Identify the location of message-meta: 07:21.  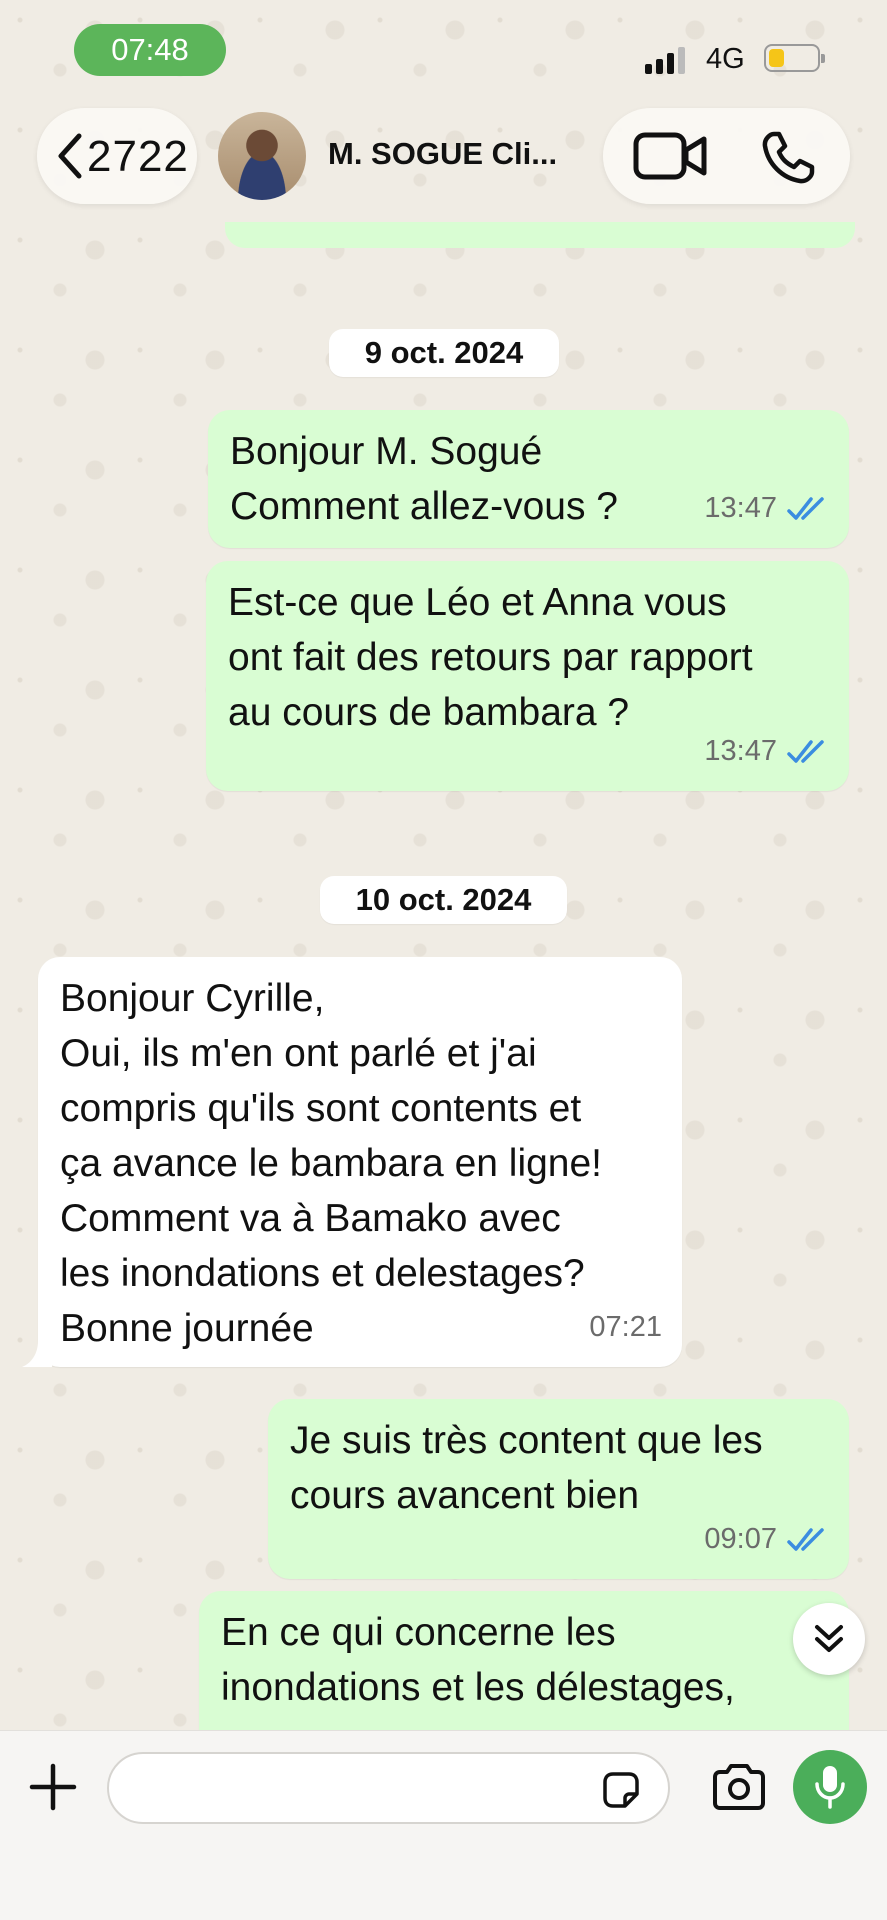
(625, 1327).